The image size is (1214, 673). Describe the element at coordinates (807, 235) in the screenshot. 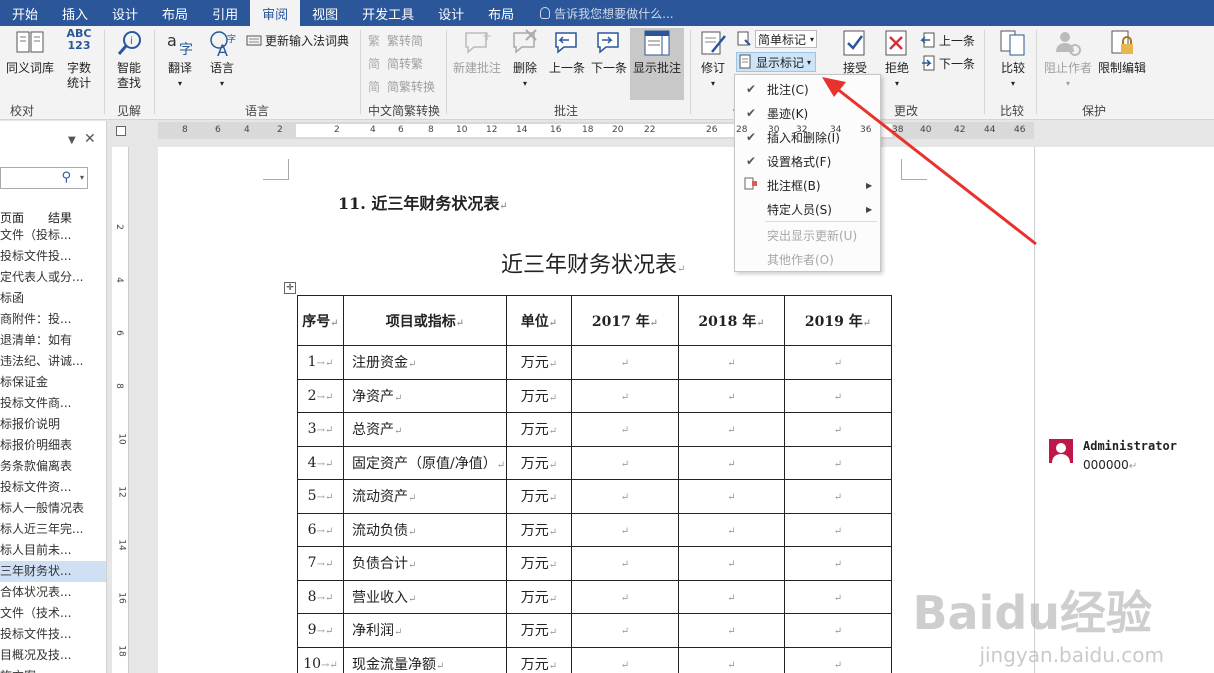

I see `show-markup-menu-item: 突出显示更新(U)` at that location.